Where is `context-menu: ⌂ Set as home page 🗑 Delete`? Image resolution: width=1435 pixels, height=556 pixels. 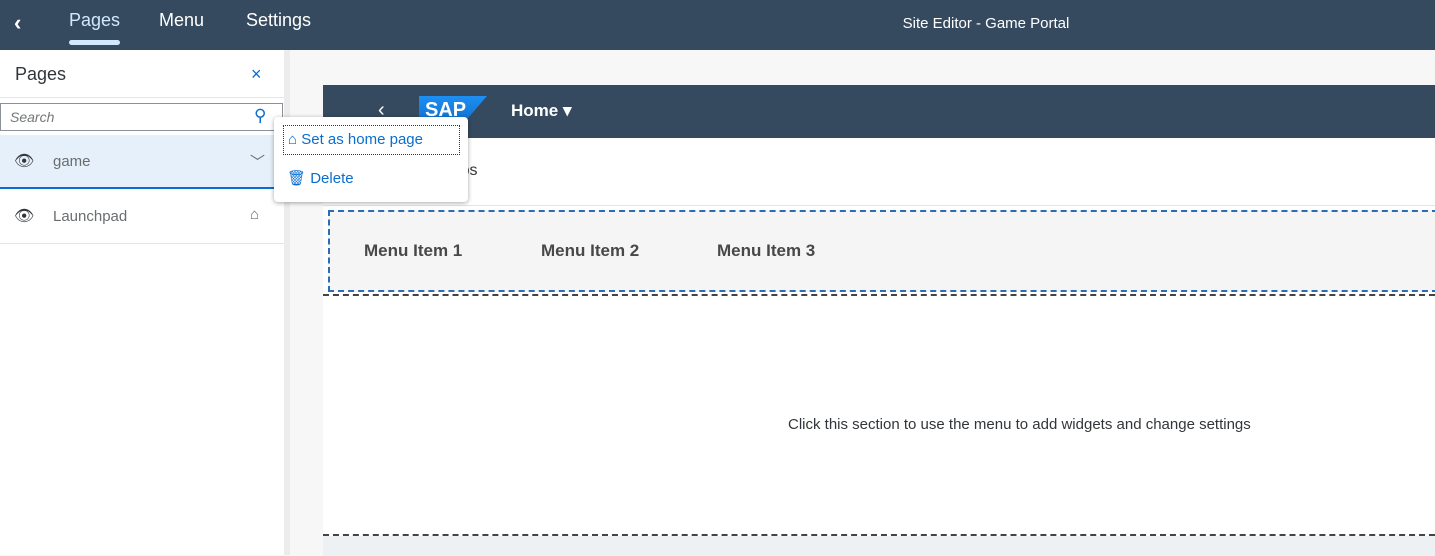
context-menu: ⌂ Set as home page 🗑 Delete is located at coordinates (371, 159).